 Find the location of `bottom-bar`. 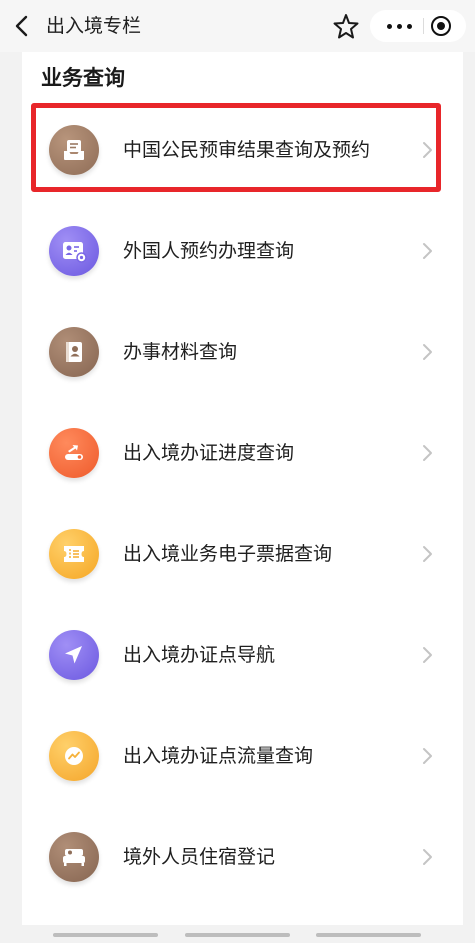

bottom-bar is located at coordinates (237, 934).